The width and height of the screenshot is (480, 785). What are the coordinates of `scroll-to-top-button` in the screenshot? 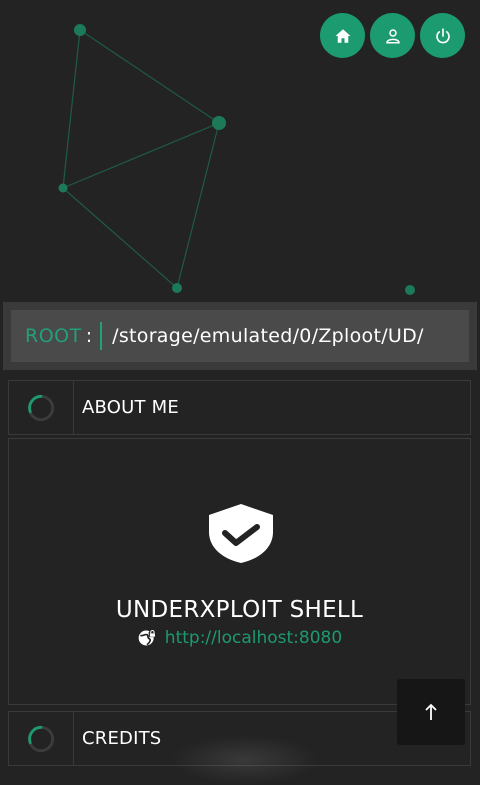 It's located at (431, 712).